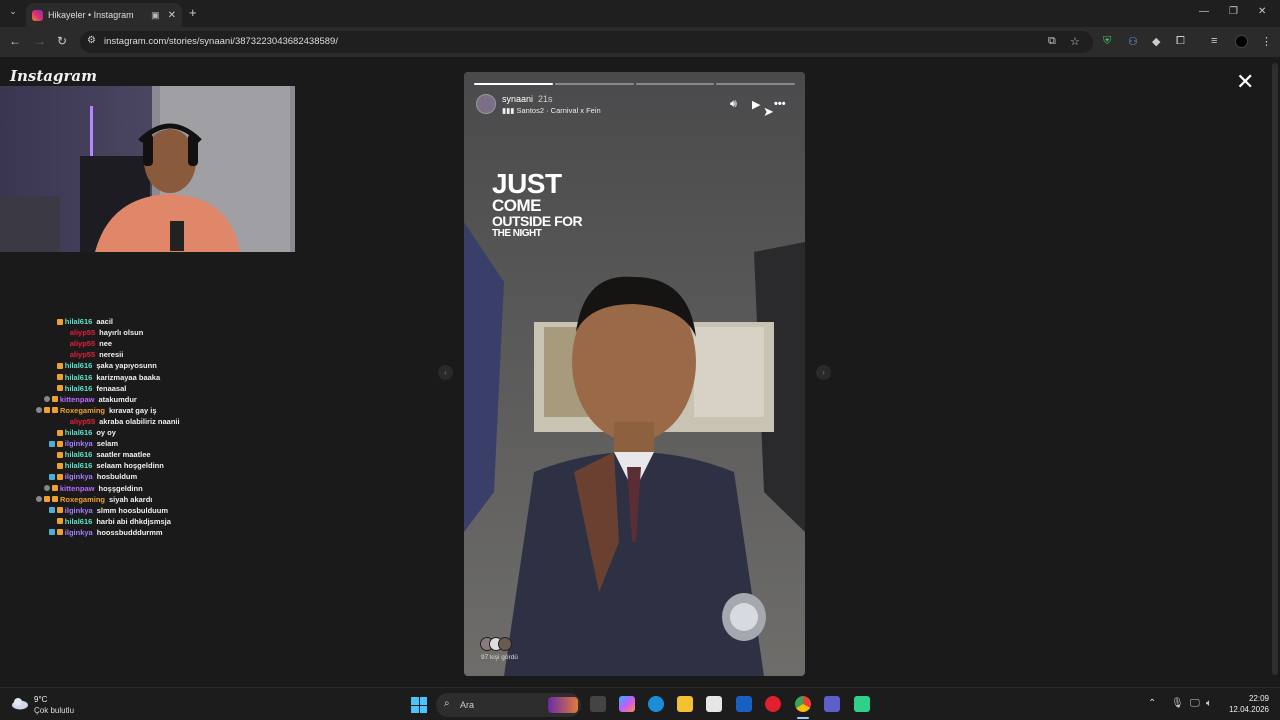 This screenshot has height=720, width=1280. I want to click on weather-temperature: 9°C, so click(40, 699).